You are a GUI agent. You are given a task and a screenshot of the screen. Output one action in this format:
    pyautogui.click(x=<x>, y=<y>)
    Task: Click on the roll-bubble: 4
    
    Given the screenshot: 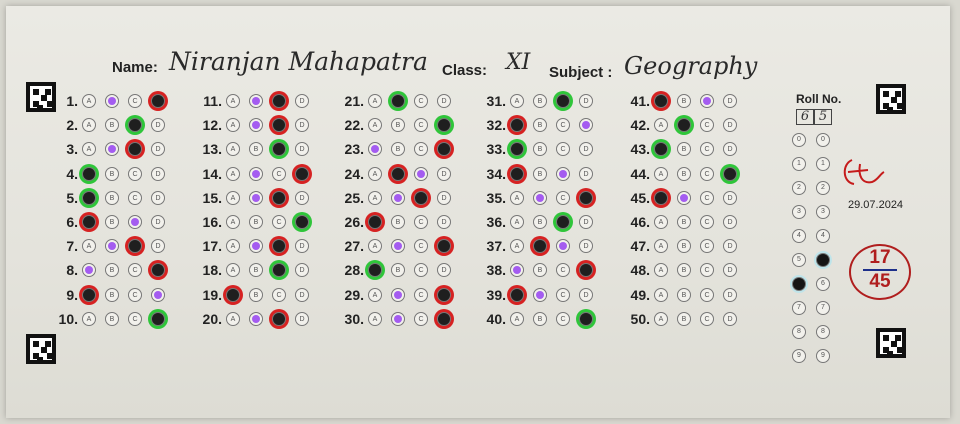 What is the action you would take?
    pyautogui.click(x=799, y=236)
    